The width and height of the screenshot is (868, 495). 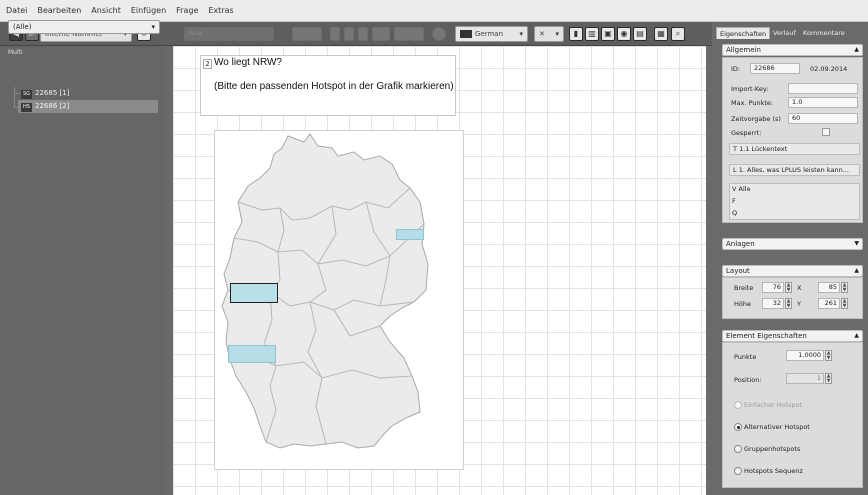 I want to click on menu-extras: Extras, so click(x=220, y=10).